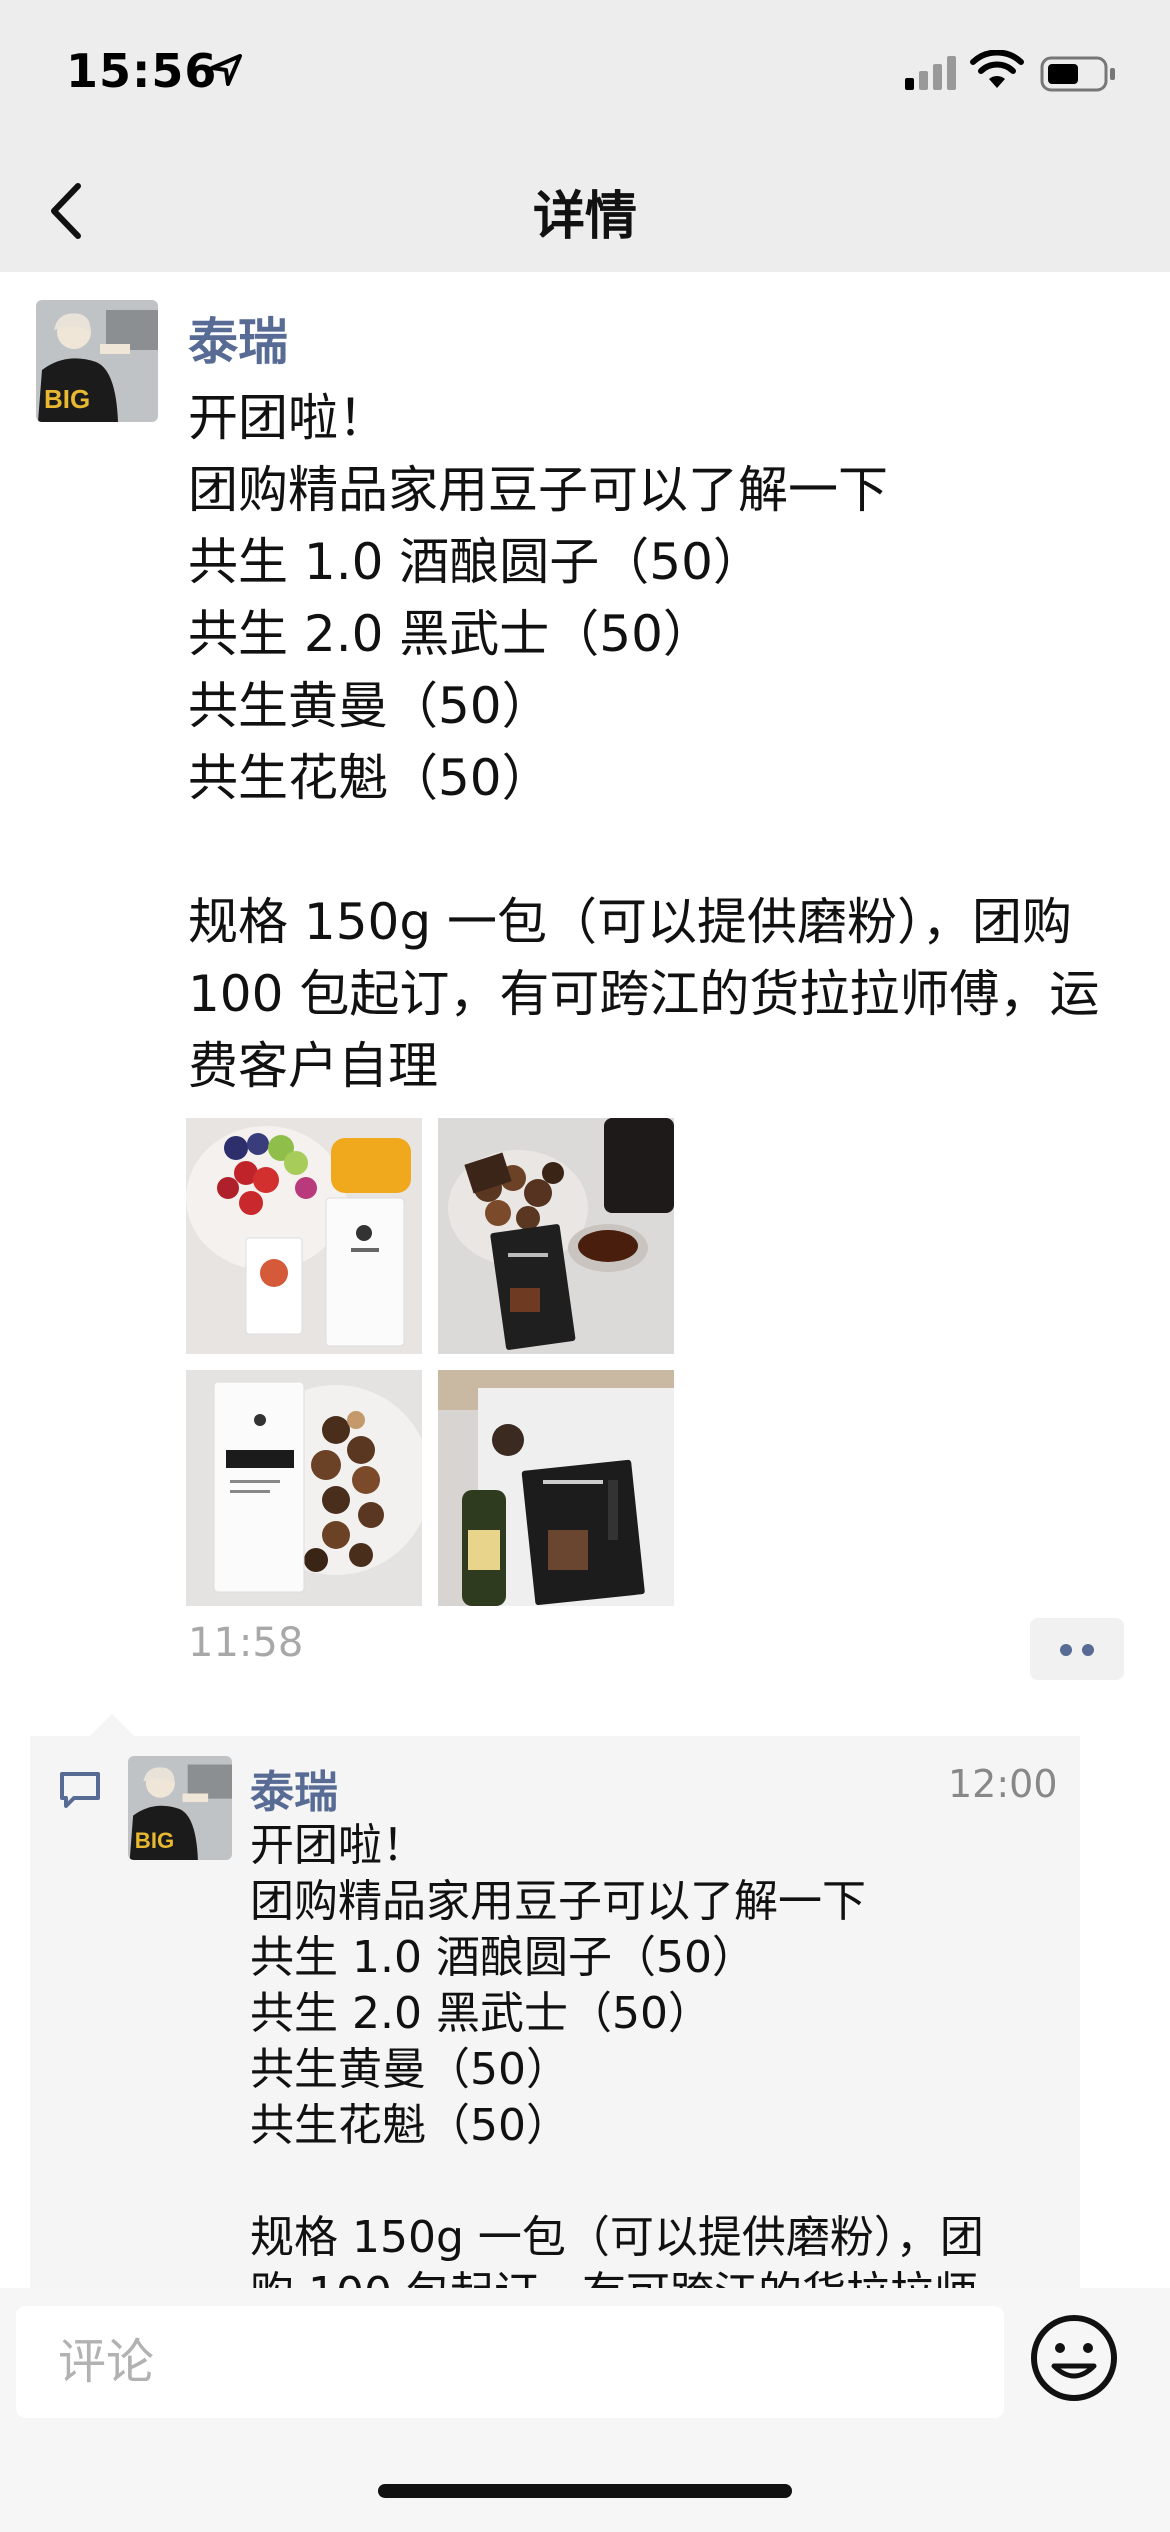  What do you see at coordinates (246, 1643) in the screenshot?
I see `post-timestamp: 11:58` at bounding box center [246, 1643].